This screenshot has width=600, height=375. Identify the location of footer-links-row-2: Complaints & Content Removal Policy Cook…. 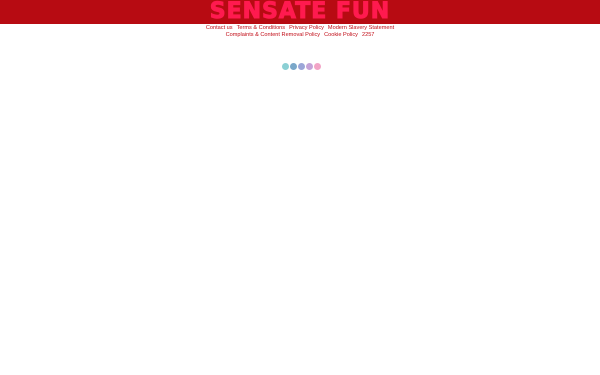
(300, 35).